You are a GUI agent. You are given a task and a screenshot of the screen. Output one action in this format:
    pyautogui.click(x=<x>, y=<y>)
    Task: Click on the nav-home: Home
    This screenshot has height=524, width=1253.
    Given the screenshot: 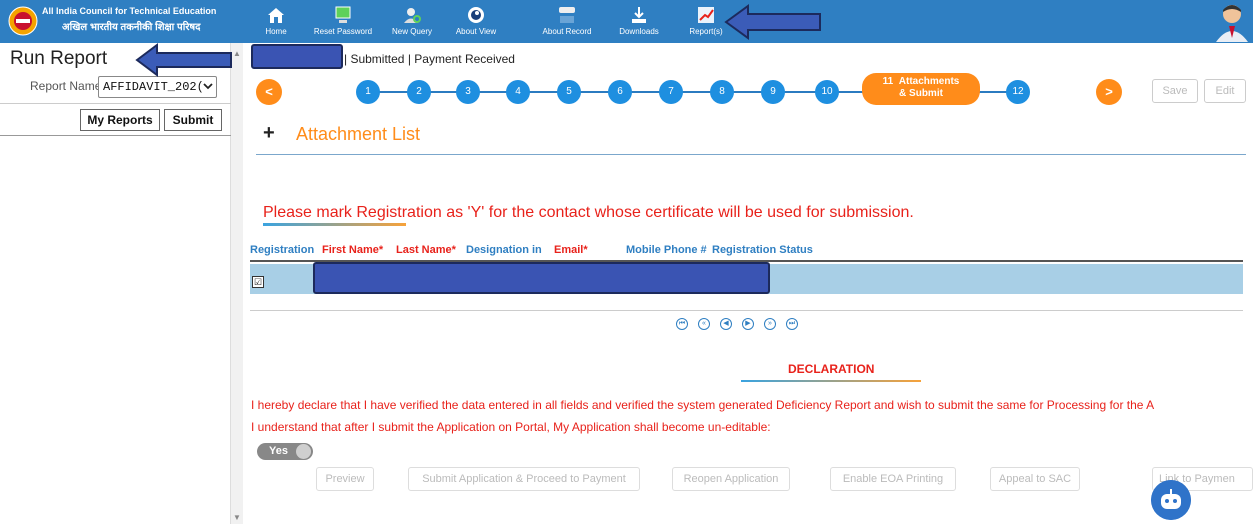 What is the action you would take?
    pyautogui.click(x=276, y=22)
    